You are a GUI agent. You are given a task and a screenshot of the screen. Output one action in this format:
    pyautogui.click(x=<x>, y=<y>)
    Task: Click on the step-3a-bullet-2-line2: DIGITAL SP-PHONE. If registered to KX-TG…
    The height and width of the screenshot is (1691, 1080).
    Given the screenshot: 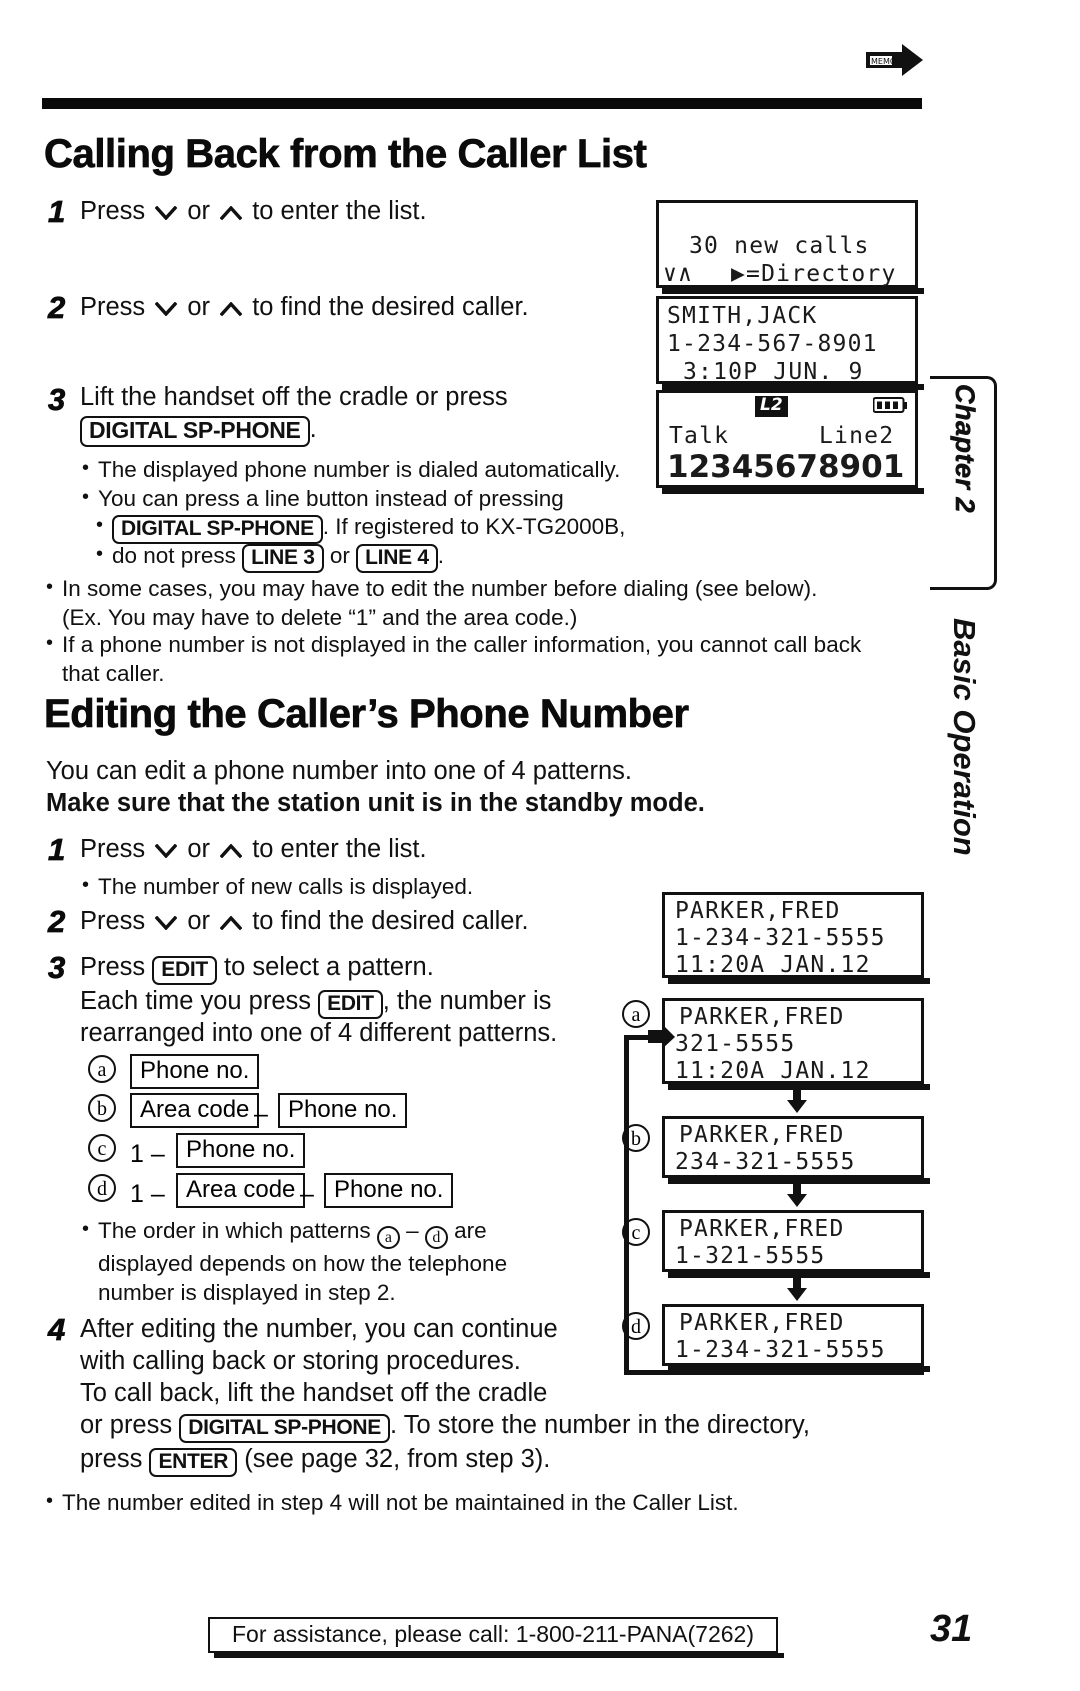 What is the action you would take?
    pyautogui.click(x=504, y=527)
    